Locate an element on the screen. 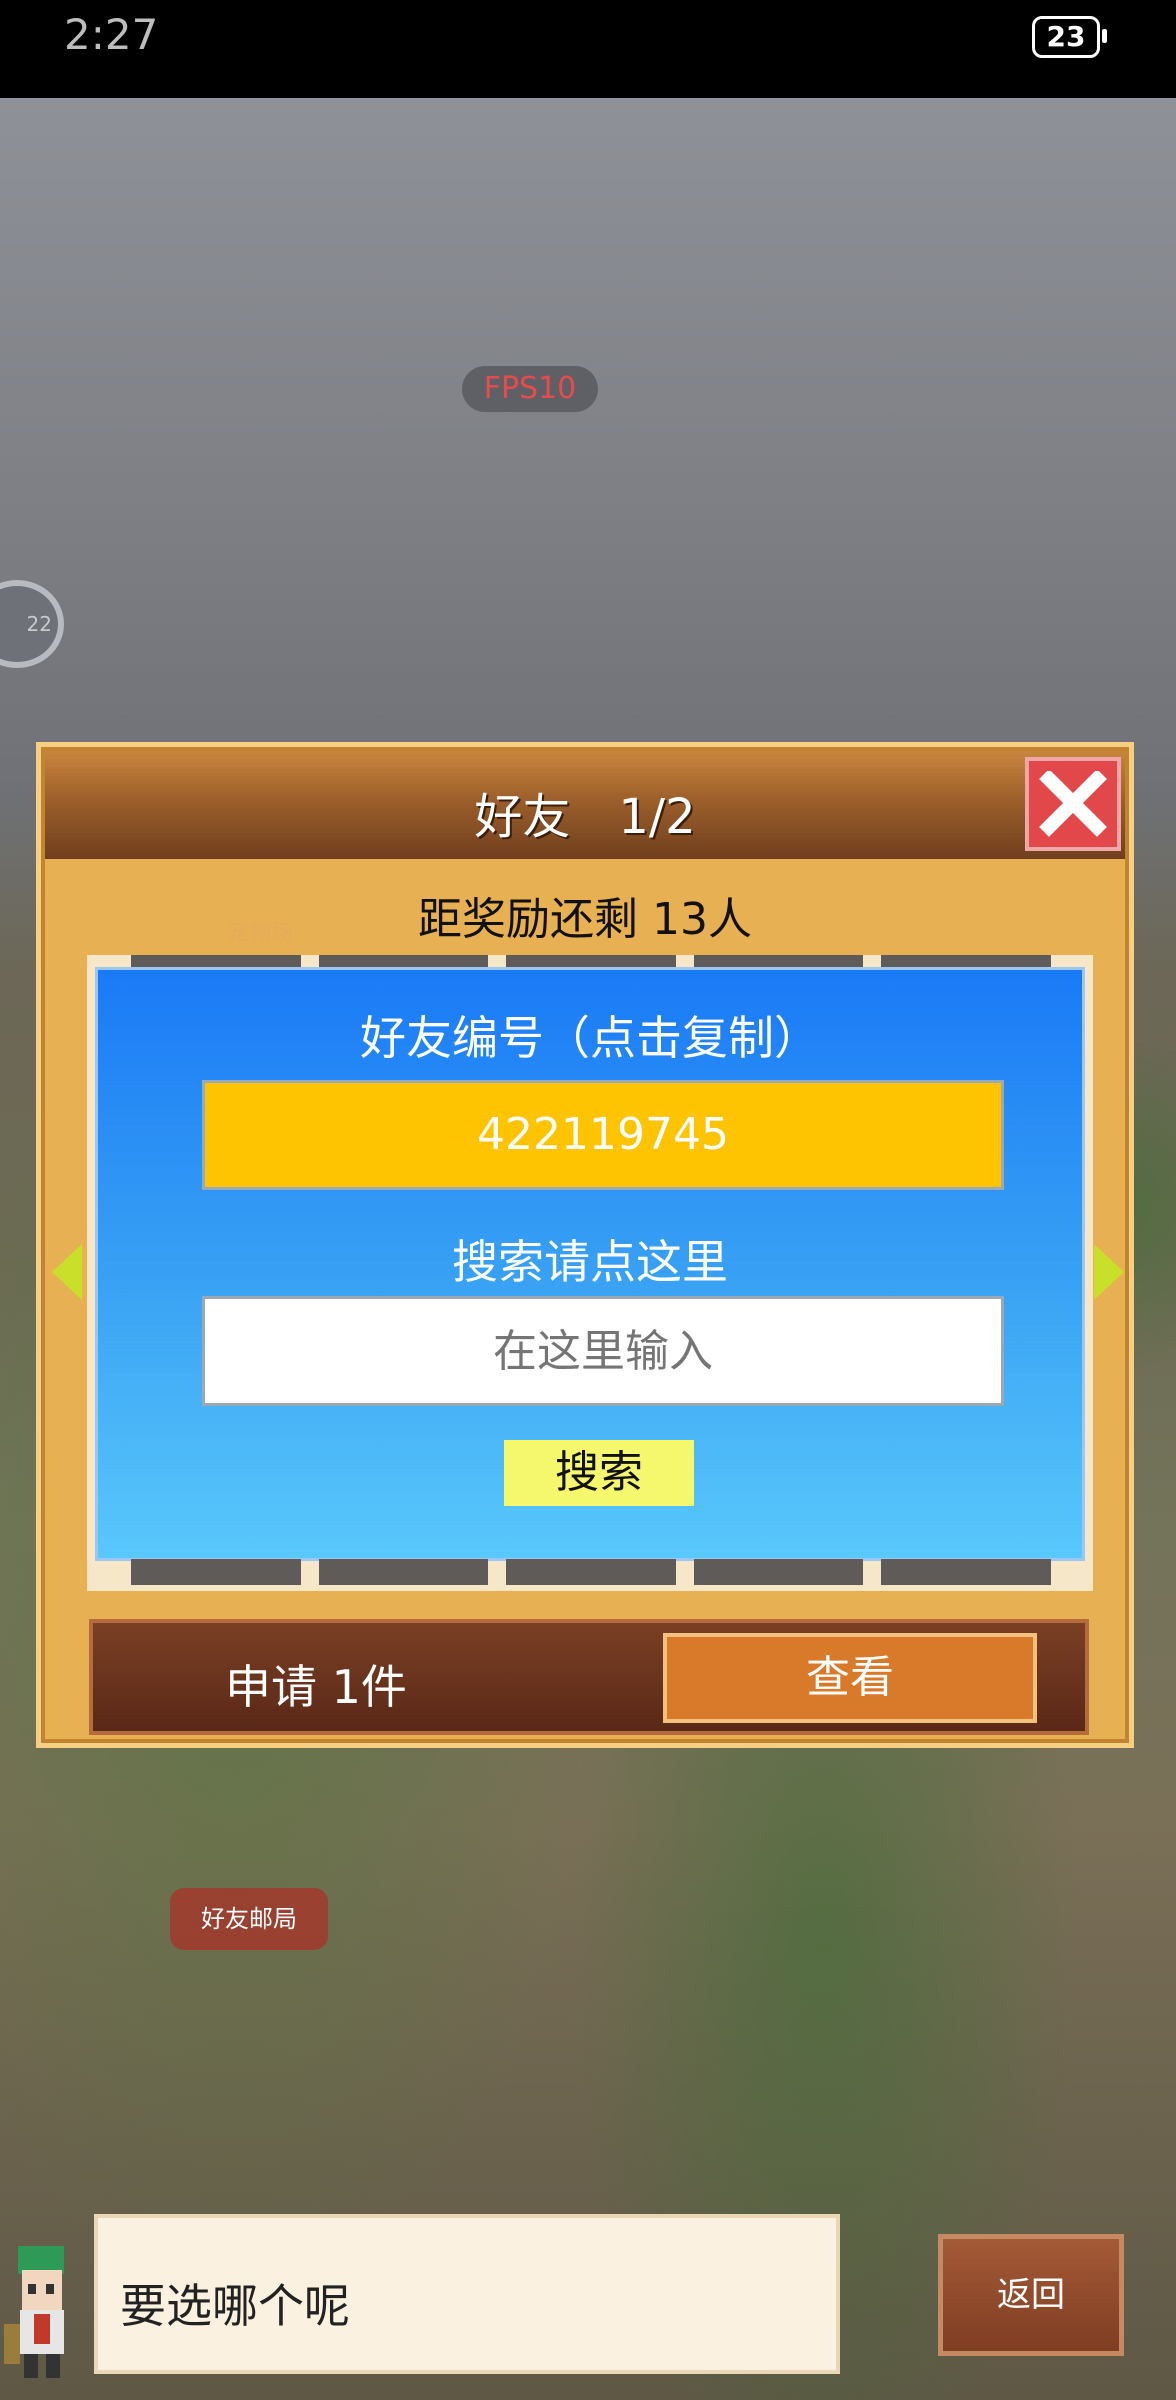 The height and width of the screenshot is (2400, 1176). close-icon is located at coordinates (1073, 804).